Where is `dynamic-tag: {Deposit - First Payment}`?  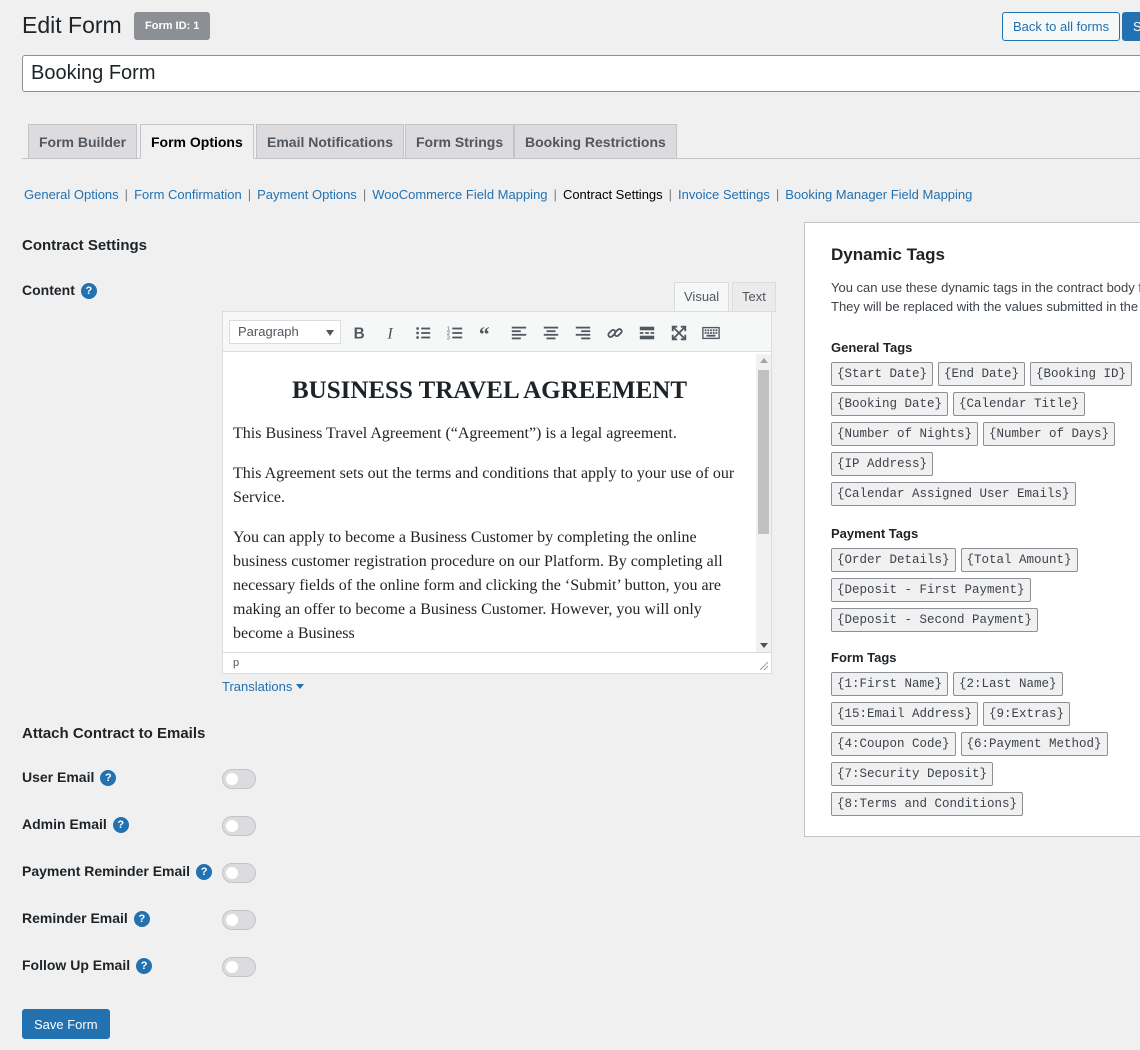
dynamic-tag: {Deposit - First Payment} is located at coordinates (931, 590).